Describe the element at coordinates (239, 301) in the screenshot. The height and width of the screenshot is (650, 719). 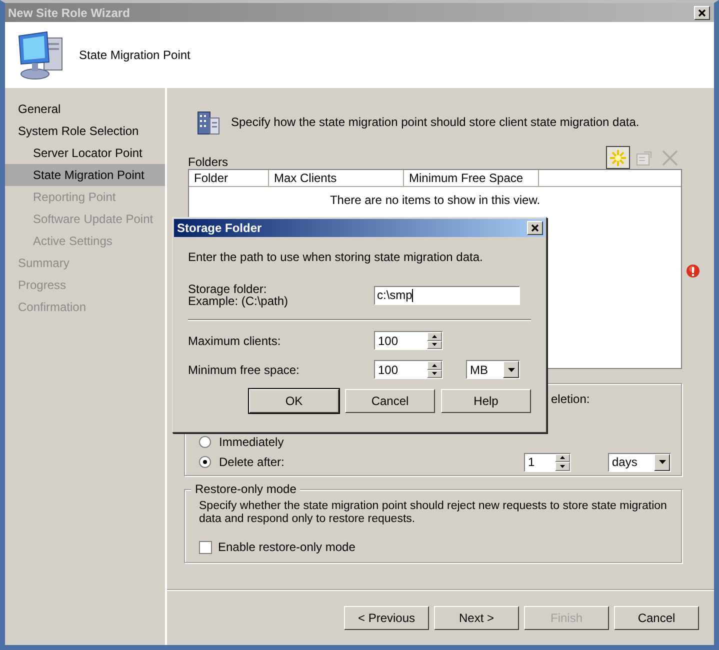
I see `field-hint: Example: (C:\path)` at that location.